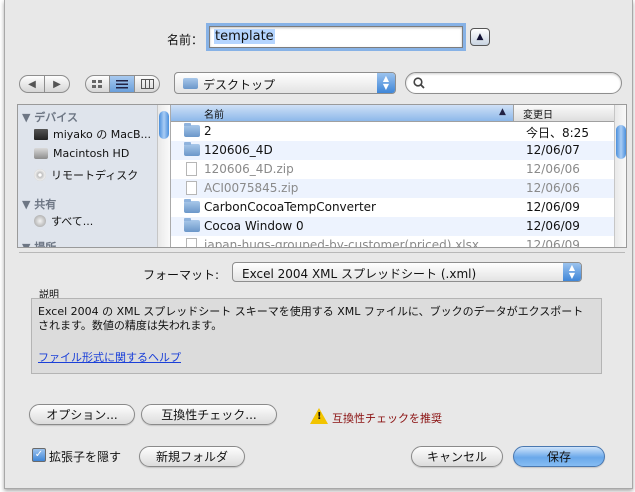  What do you see at coordinates (342, 113) in the screenshot?
I see `column-header-name: 名前 ▲` at bounding box center [342, 113].